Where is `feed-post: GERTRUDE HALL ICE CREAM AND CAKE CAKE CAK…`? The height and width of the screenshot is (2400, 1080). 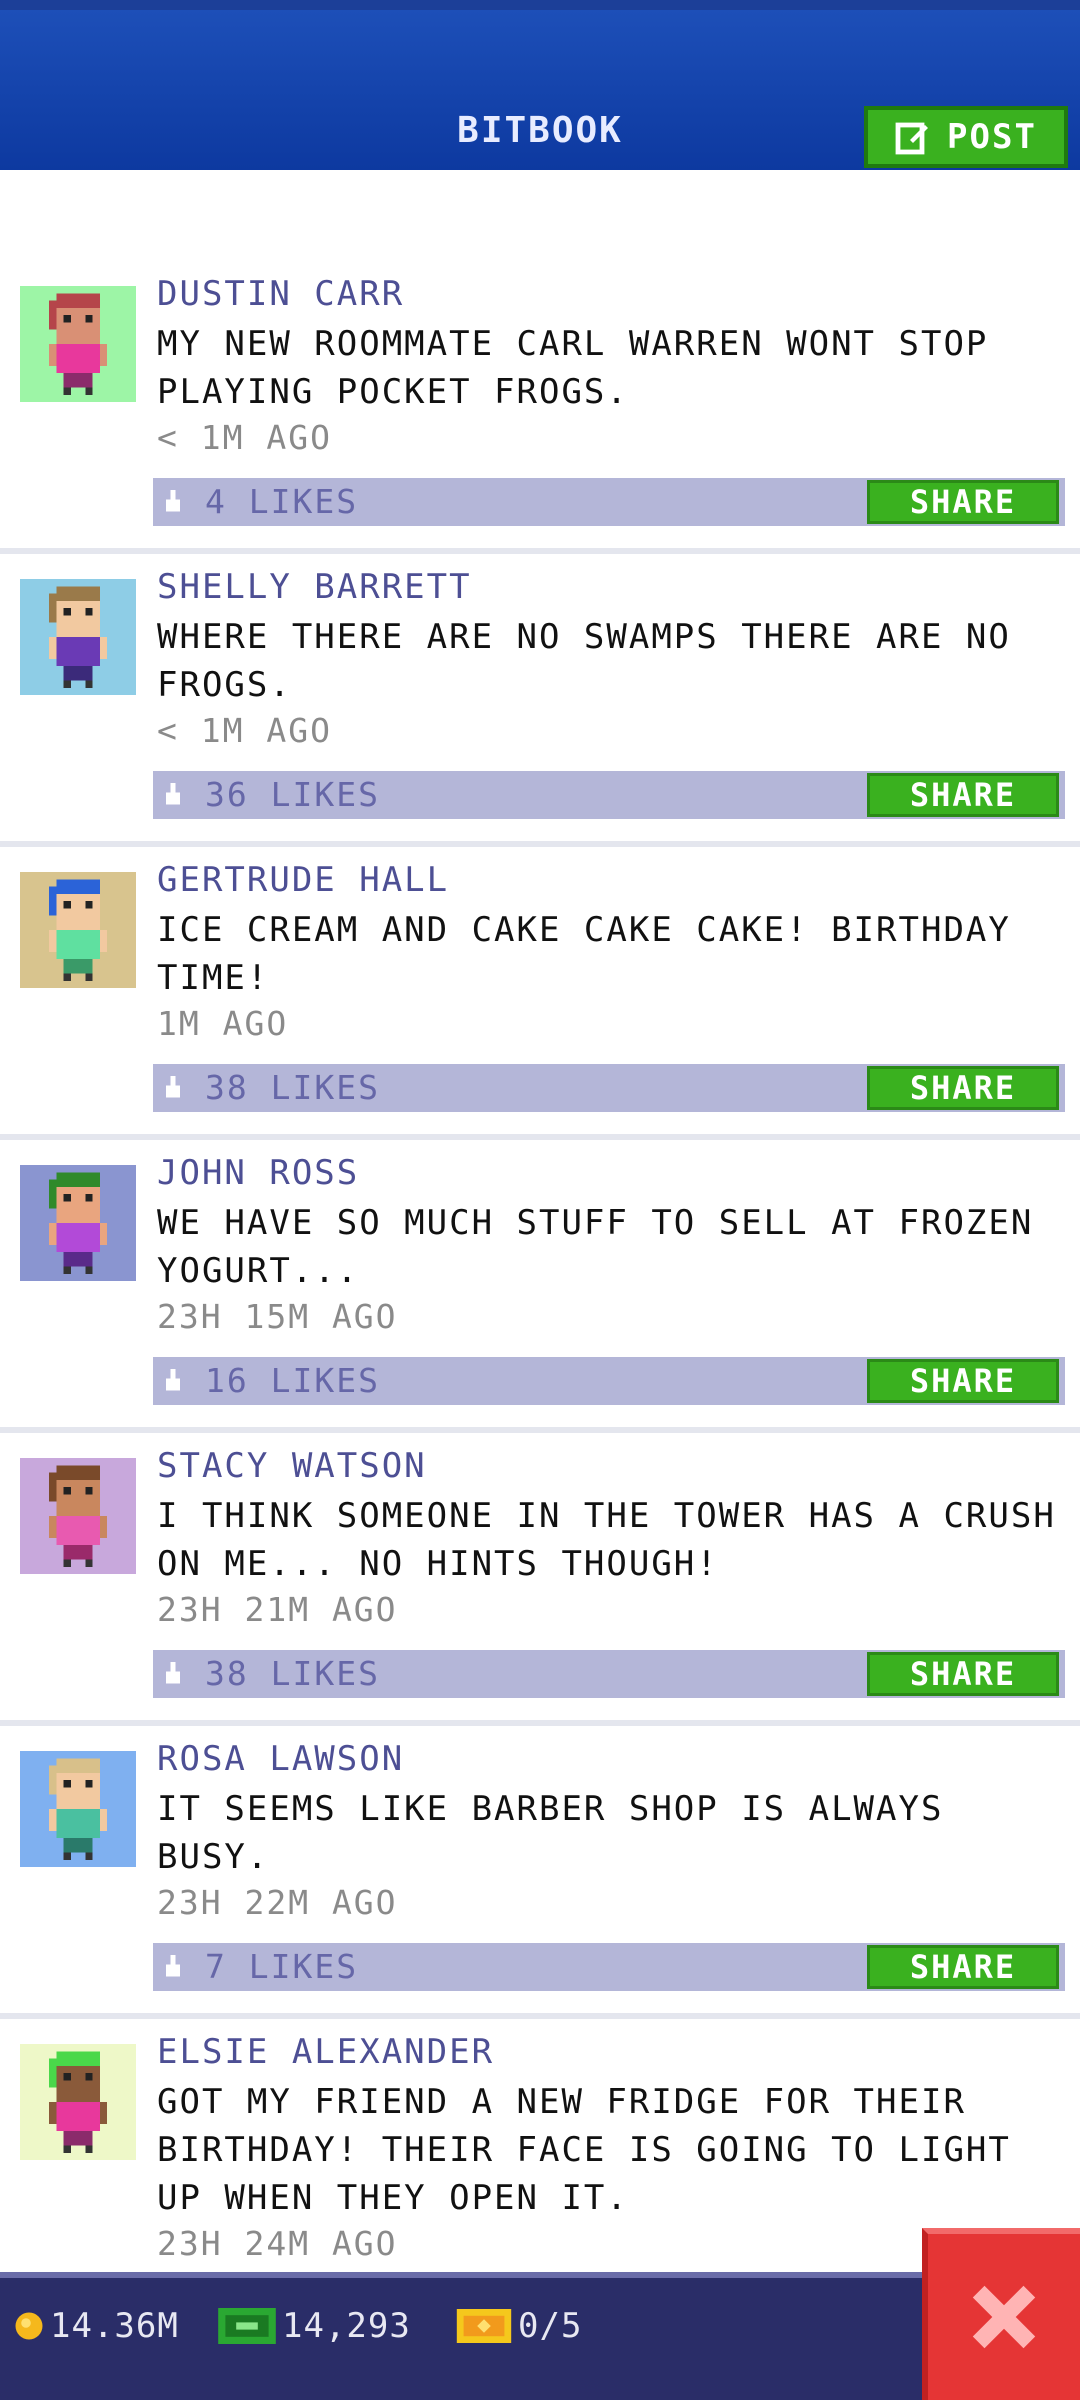 feed-post: GERTRUDE HALL ICE CREAM AND CAKE CAKE CAK… is located at coordinates (540, 994).